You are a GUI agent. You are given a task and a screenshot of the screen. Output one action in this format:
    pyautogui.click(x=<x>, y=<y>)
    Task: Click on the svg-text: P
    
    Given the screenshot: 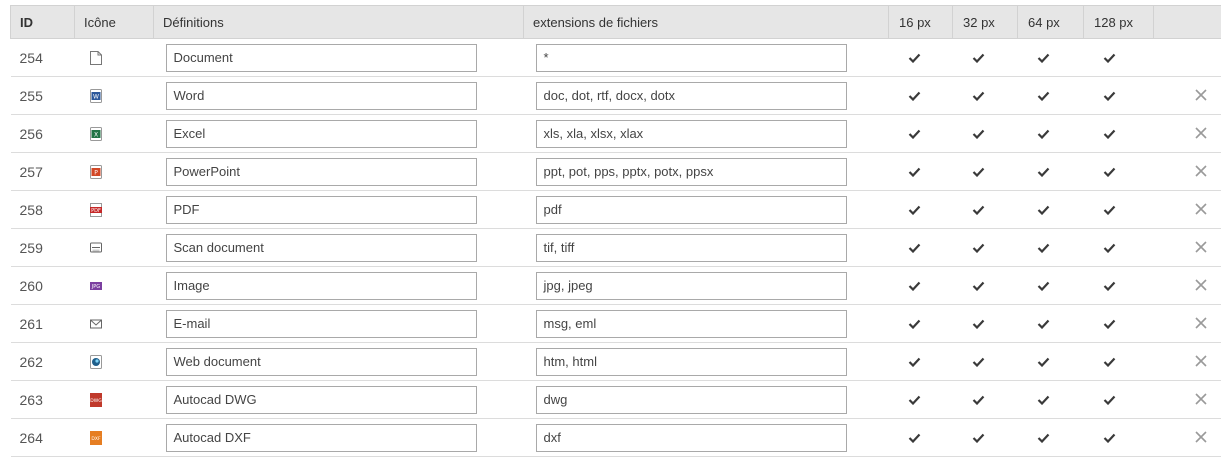 What is the action you would take?
    pyautogui.click(x=96, y=172)
    